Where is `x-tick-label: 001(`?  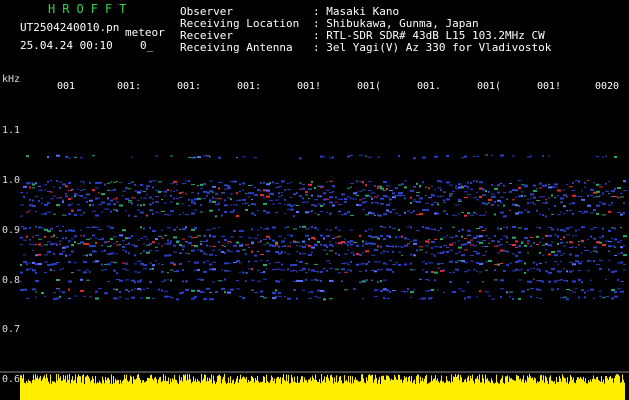 x-tick-label: 001( is located at coordinates (369, 86).